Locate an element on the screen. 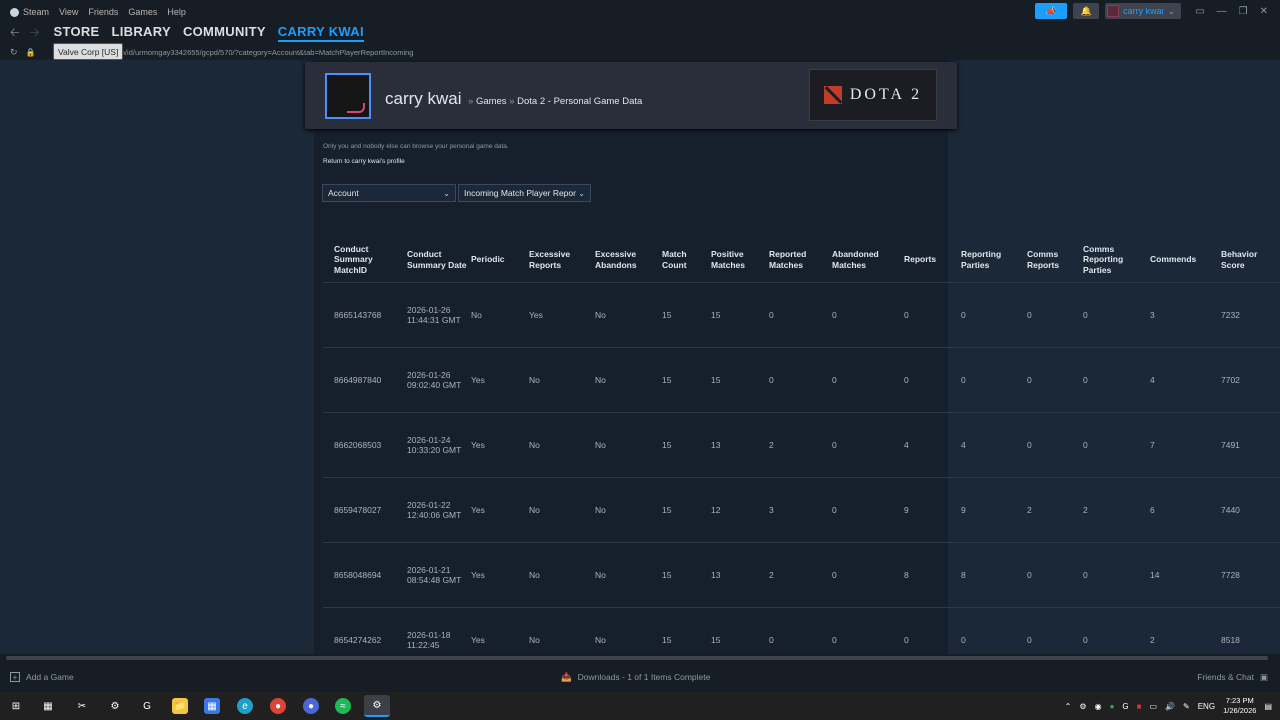 This screenshot has width=1280, height=720. table-cell: 2026-01-22 12:40:06 GMT is located at coordinates (434, 510).